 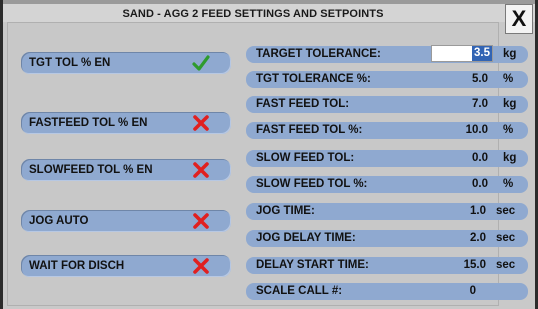 I want to click on toggle-label: JOG AUTO, so click(x=59, y=221).